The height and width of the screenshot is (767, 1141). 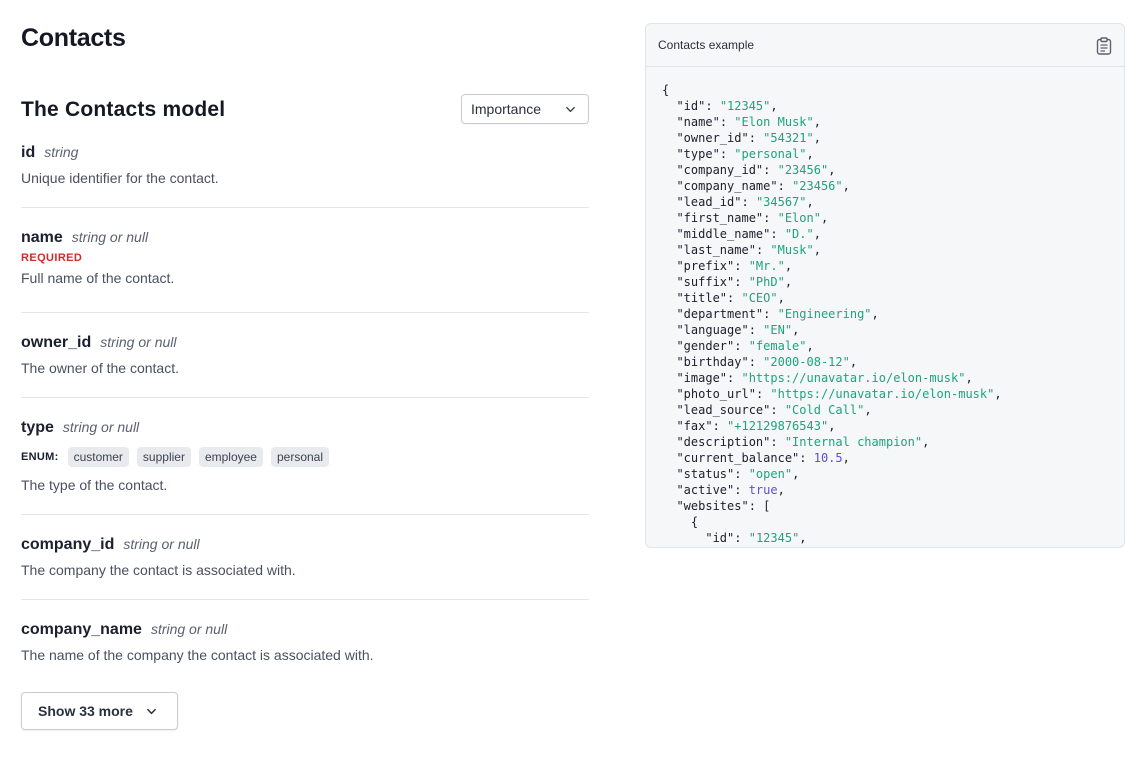 I want to click on code-line: "company_name": "23456",, so click(x=763, y=186).